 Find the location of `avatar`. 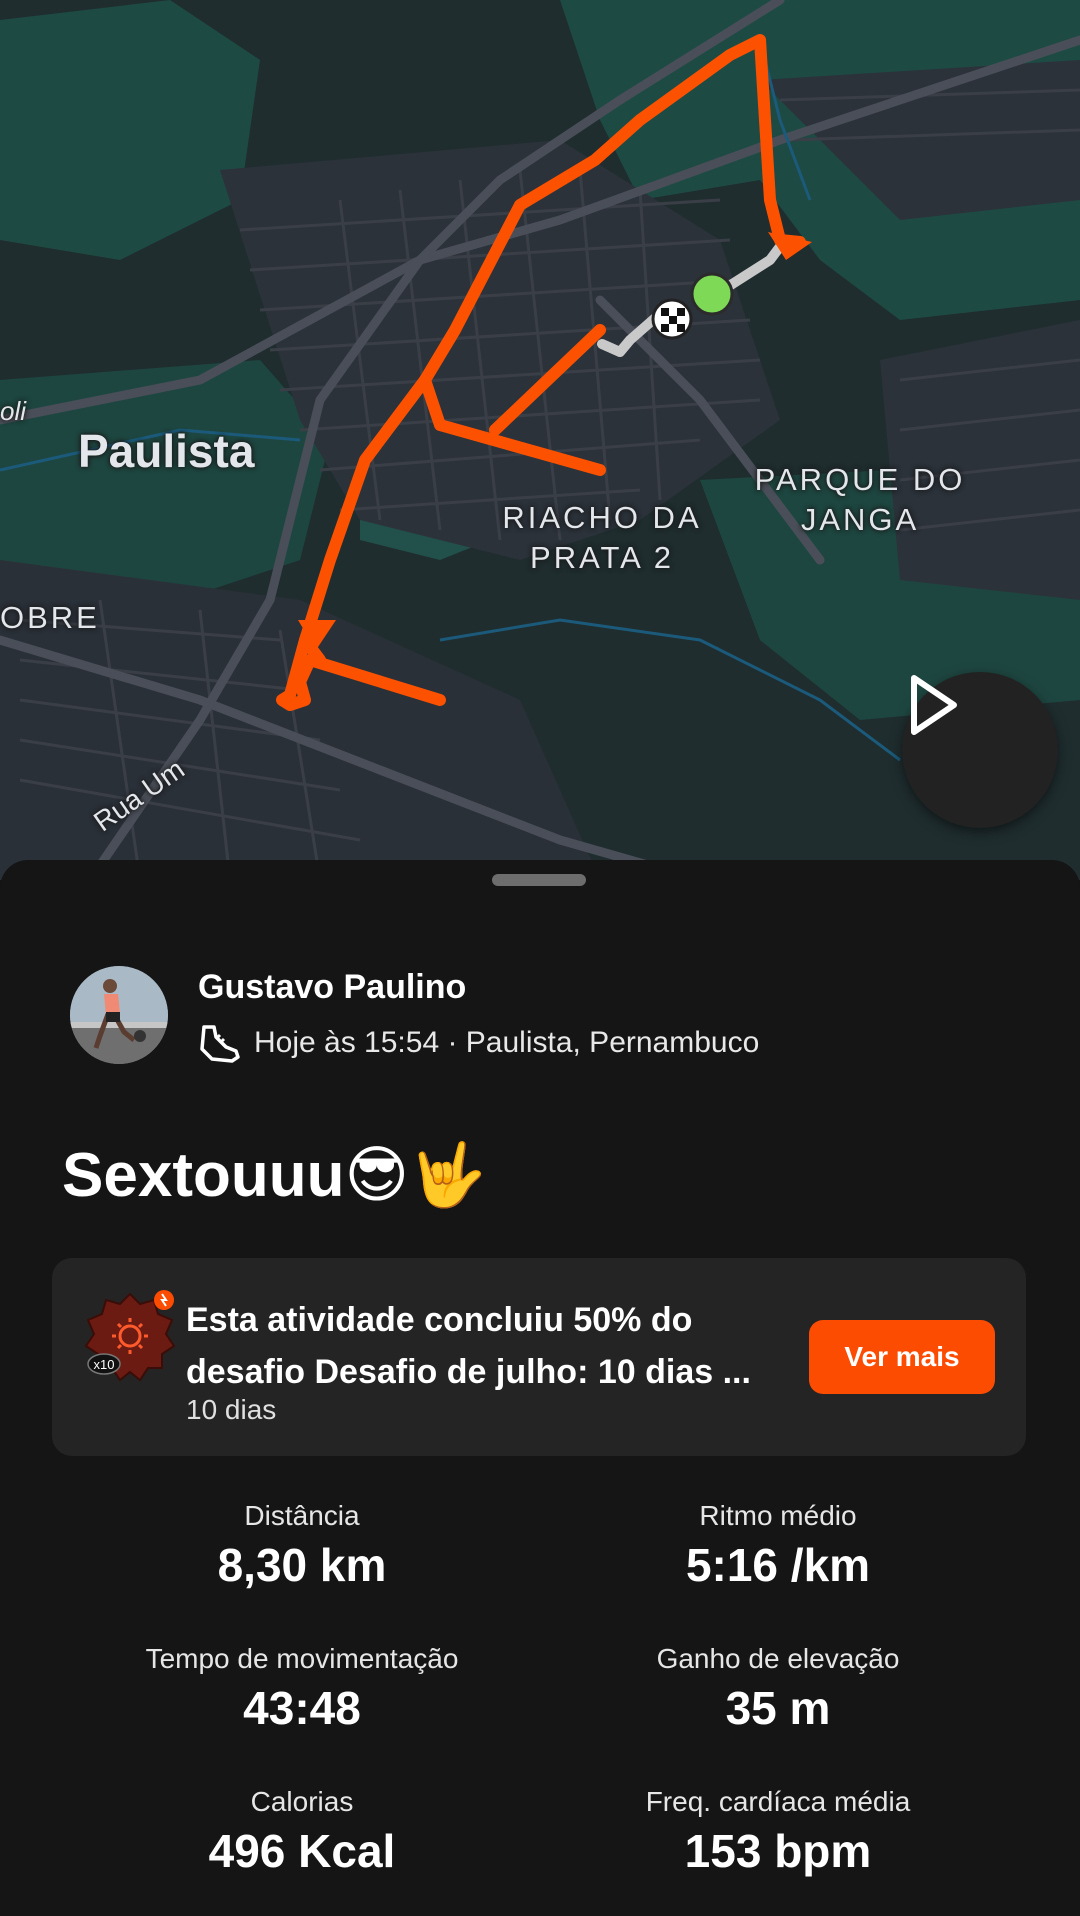

avatar is located at coordinates (119, 1015).